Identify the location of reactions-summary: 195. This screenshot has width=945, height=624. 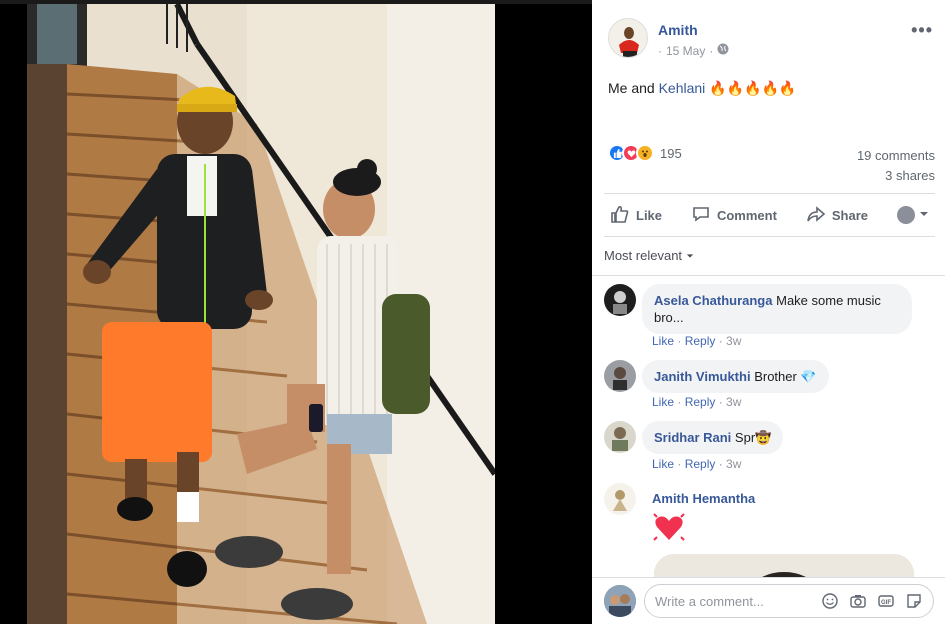
(645, 153).